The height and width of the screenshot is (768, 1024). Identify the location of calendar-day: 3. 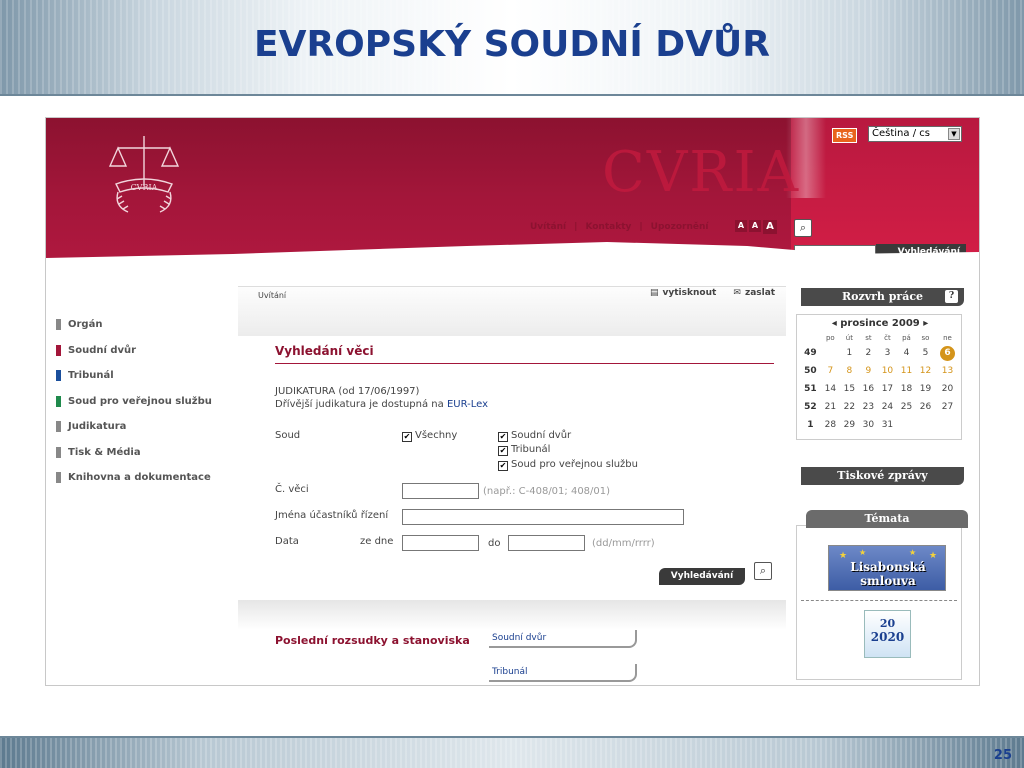
(887, 353).